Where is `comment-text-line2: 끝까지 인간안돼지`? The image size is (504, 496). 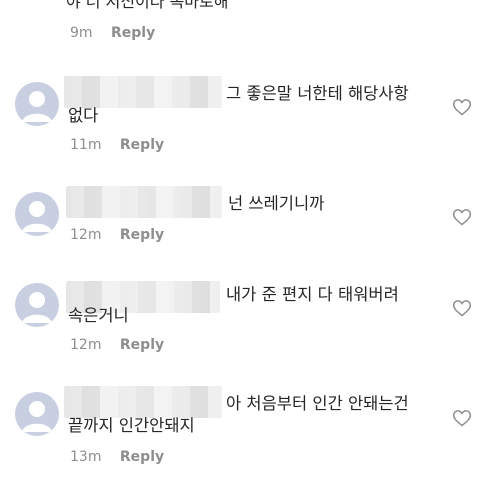 comment-text-line2: 끝까지 인간안돼지 is located at coordinates (131, 425).